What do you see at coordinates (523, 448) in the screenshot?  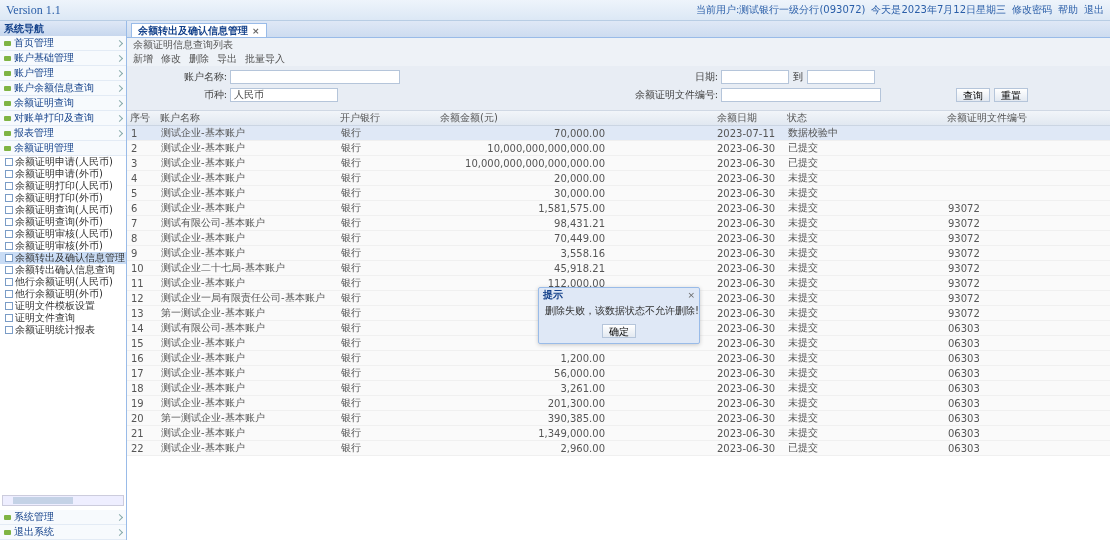 I see `table-cell: 2,960.00` at bounding box center [523, 448].